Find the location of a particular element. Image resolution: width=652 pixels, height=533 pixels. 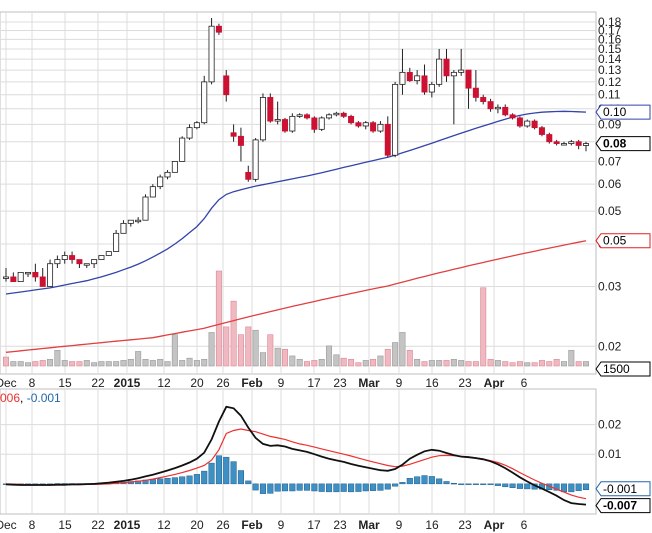

x-tick-label: 16 is located at coordinates (432, 383).